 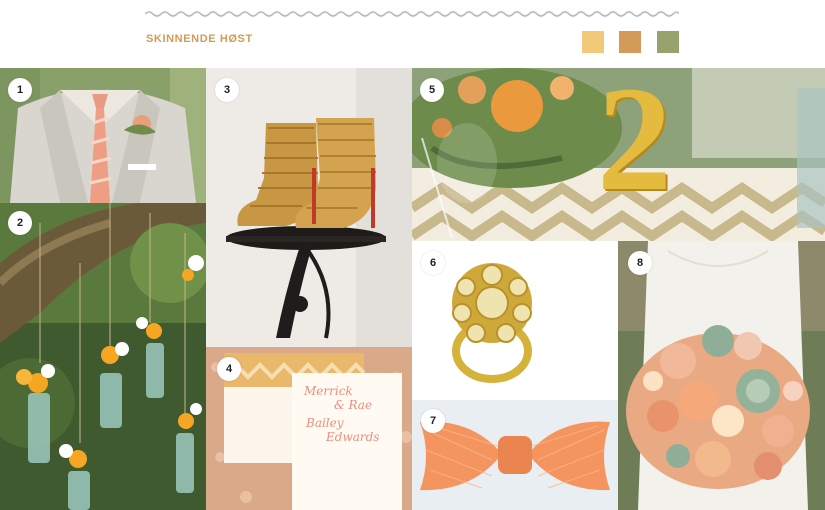 What do you see at coordinates (593, 42) in the screenshot?
I see `palette-swatch-yellow` at bounding box center [593, 42].